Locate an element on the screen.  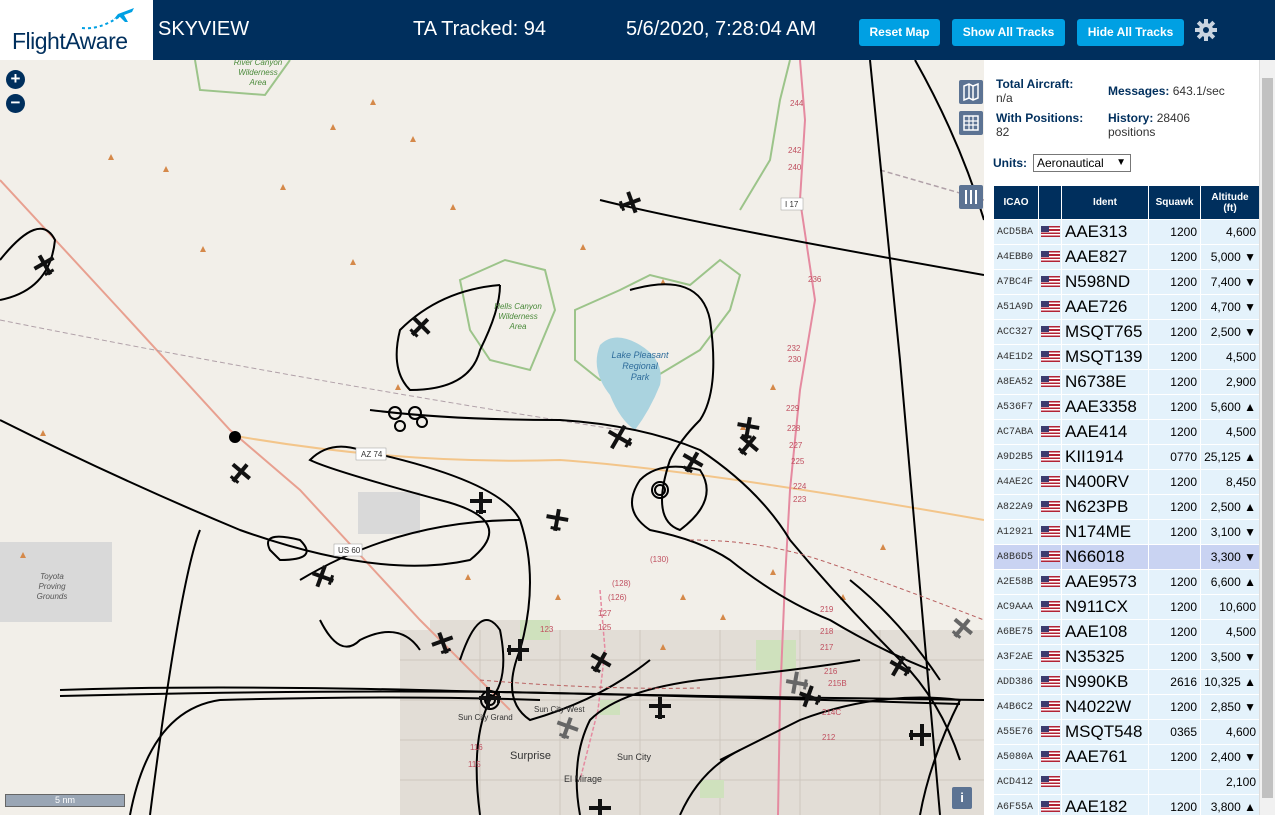
cell-icao: A55E76 is located at coordinates (1016, 732).